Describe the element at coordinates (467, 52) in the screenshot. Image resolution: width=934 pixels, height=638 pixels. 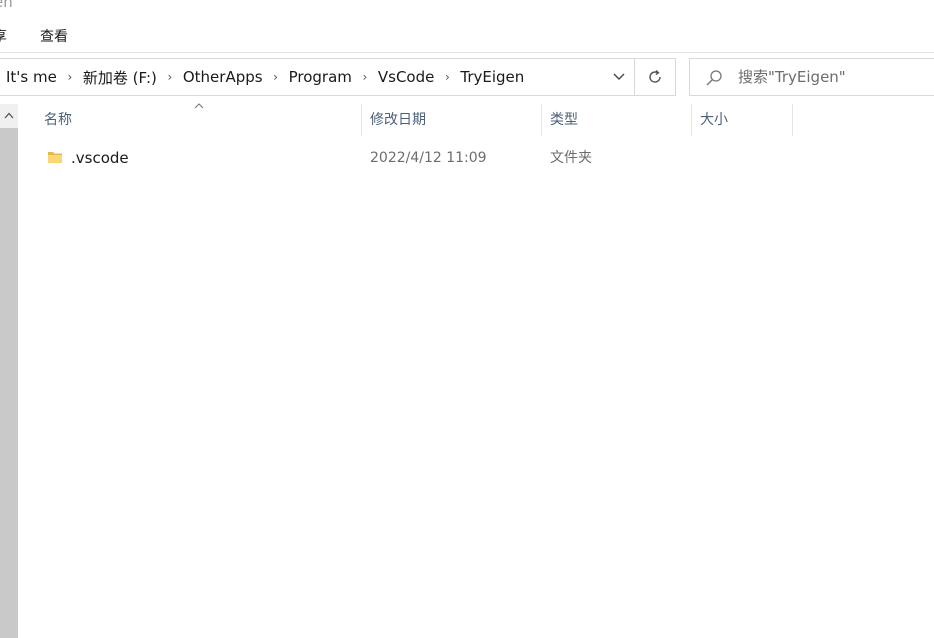
I see `ribbon-divider` at that location.